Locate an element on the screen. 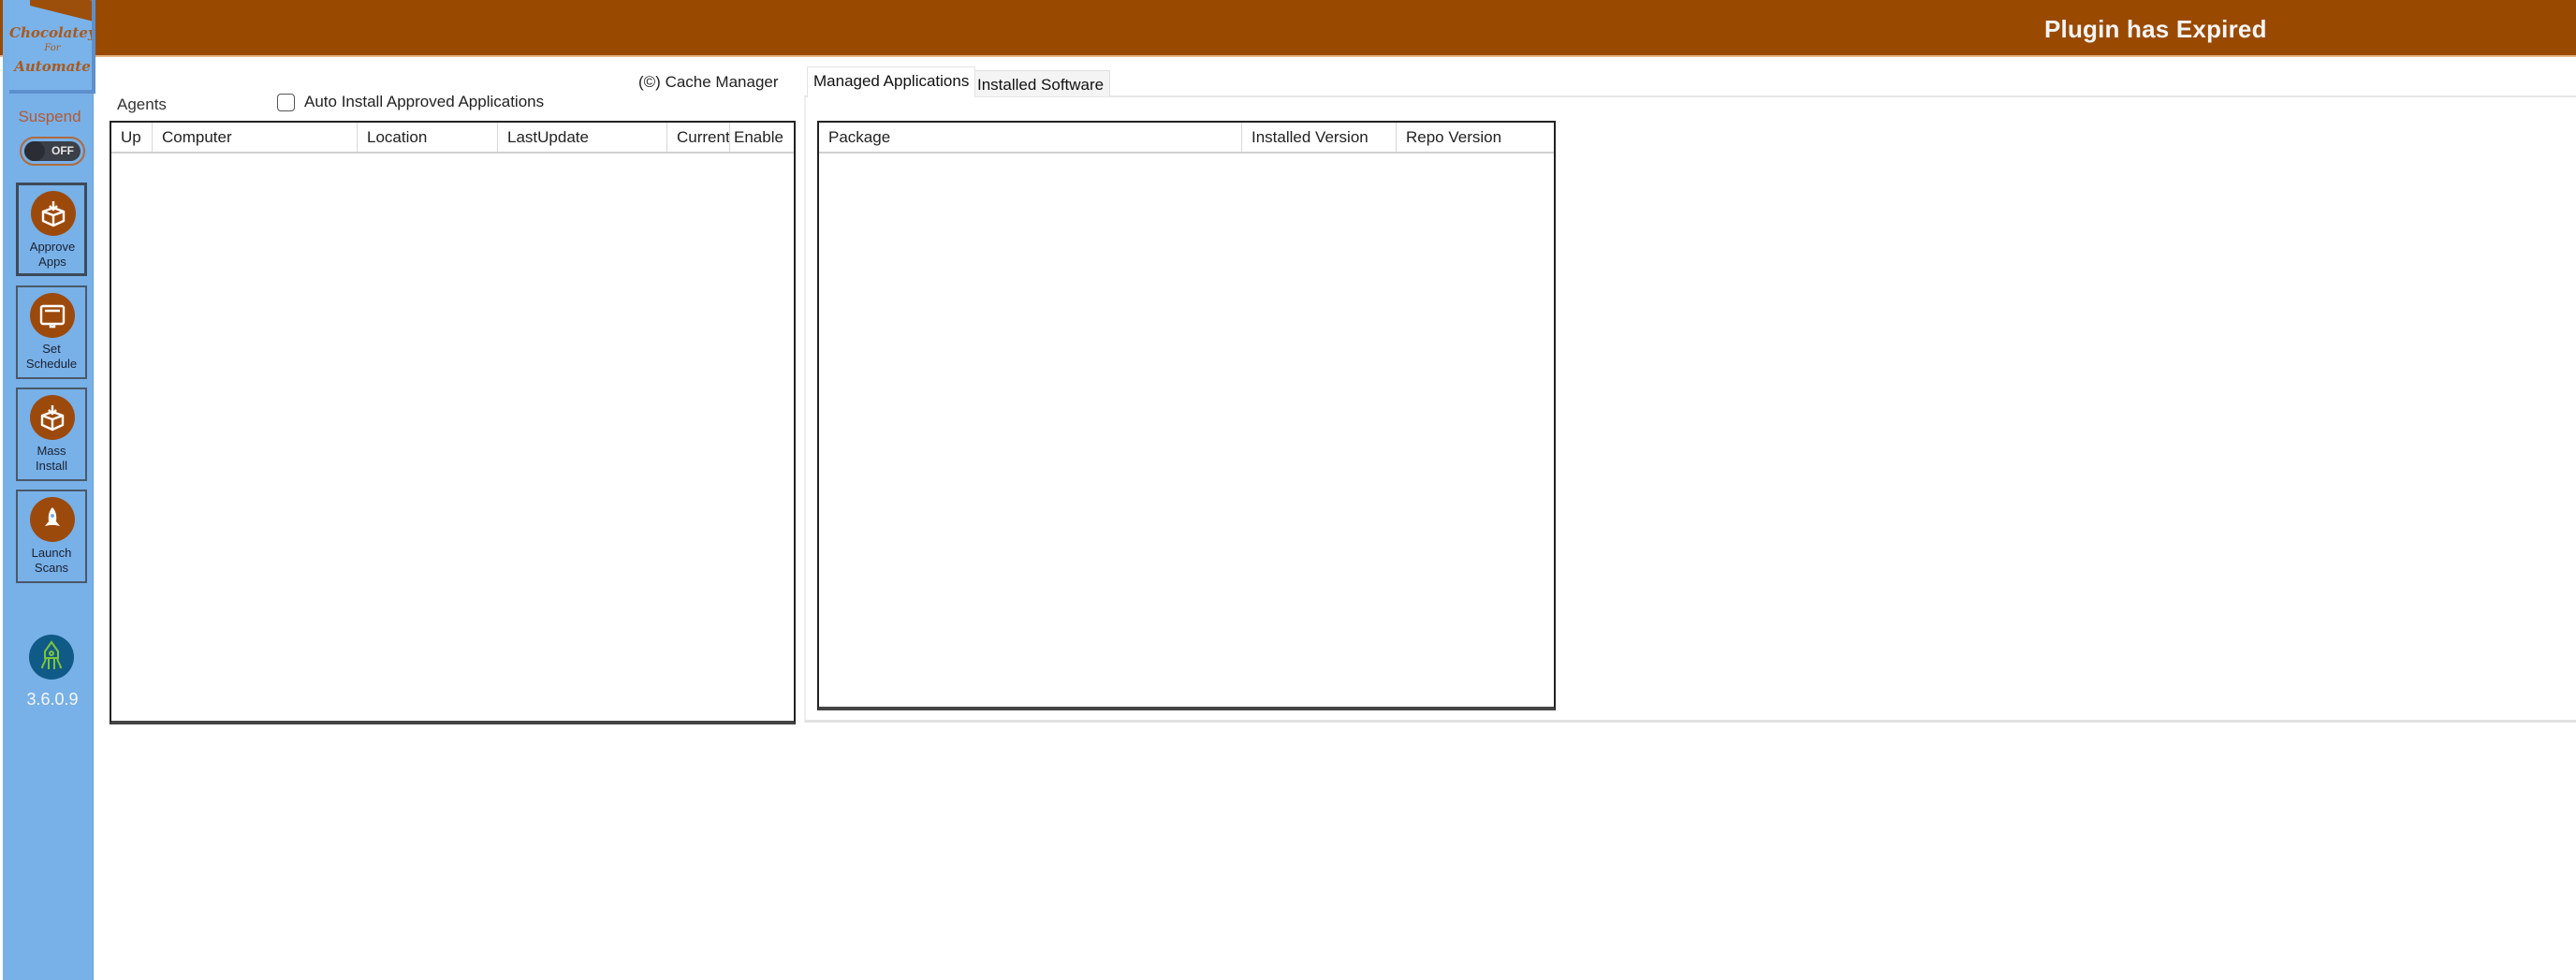 Image resolution: width=2576 pixels, height=980 pixels. label-line-1: Mass is located at coordinates (51, 451).